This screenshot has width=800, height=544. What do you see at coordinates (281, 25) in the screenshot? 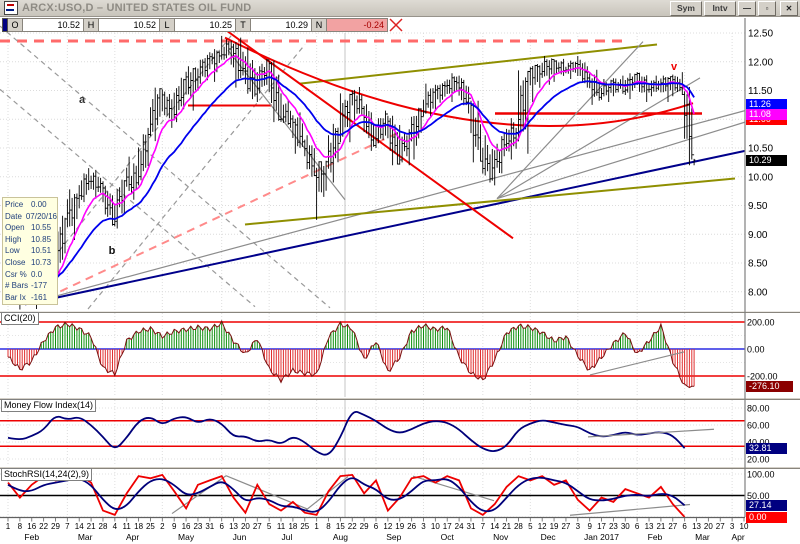
I see `trade-value: 10.29` at bounding box center [281, 25].